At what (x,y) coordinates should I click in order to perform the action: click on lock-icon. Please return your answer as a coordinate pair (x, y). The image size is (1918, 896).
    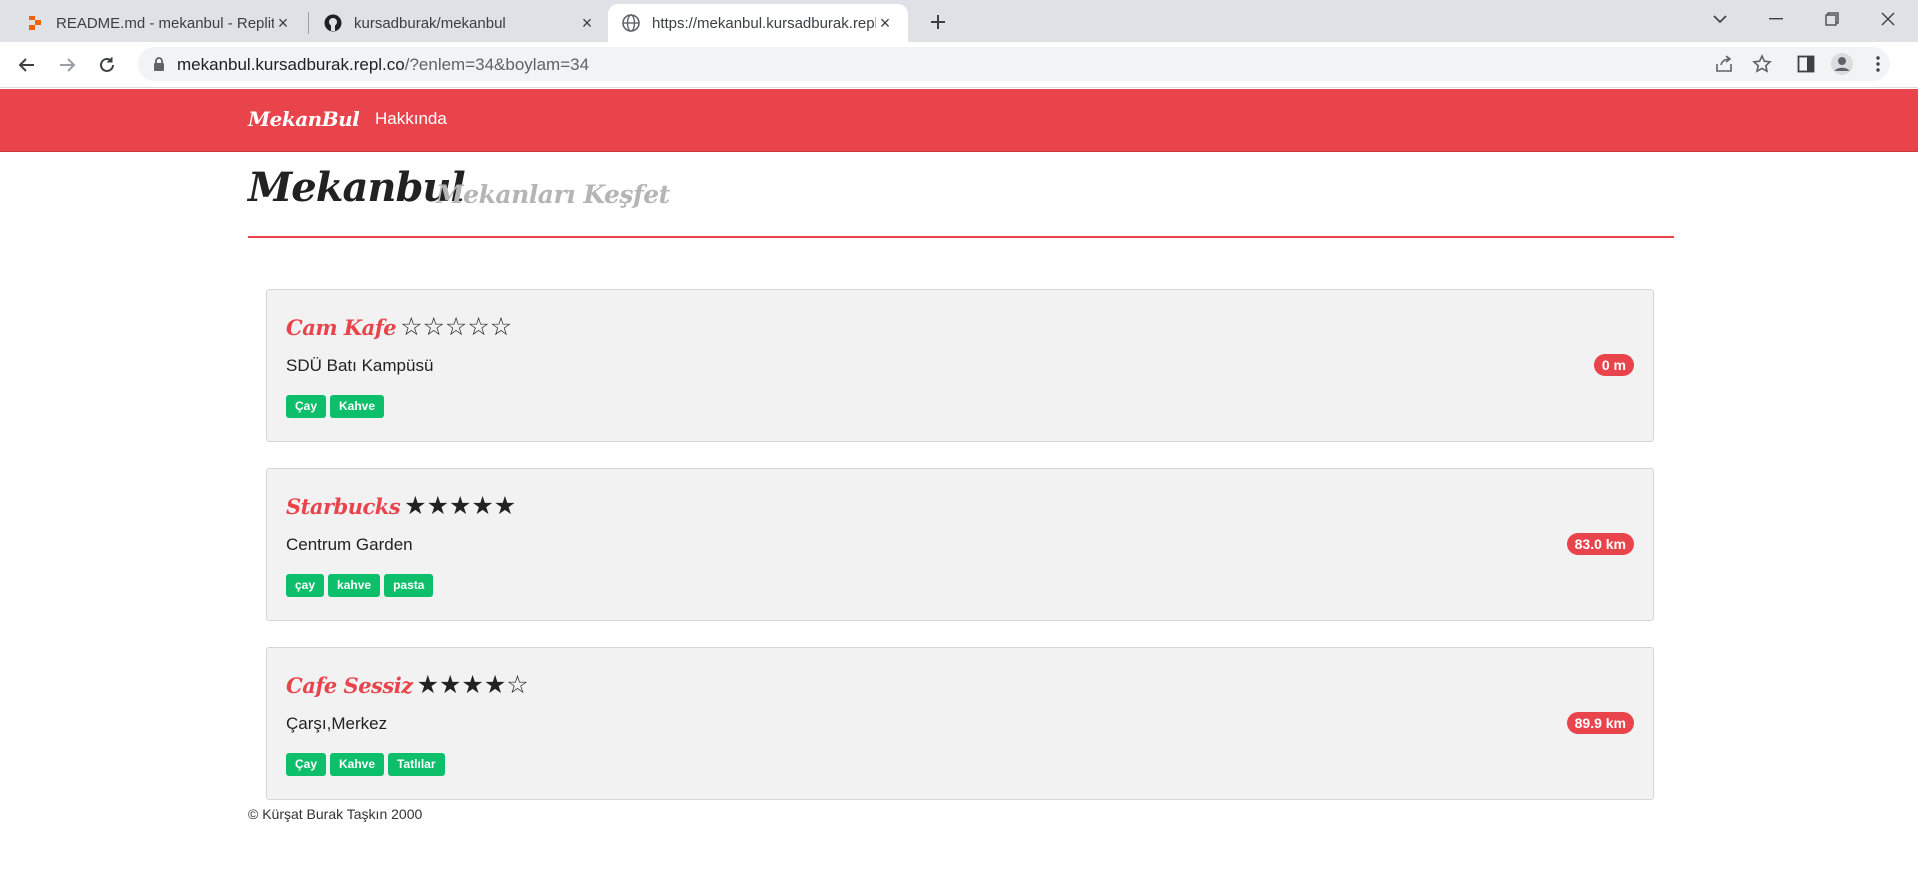
    Looking at the image, I should click on (160, 64).